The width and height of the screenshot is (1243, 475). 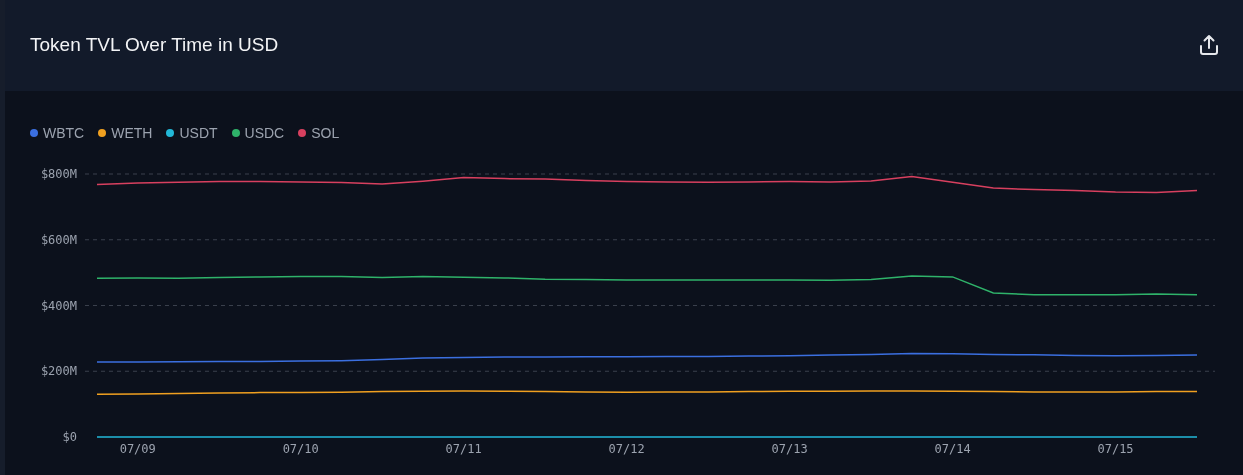 I want to click on x-axis-label: 07/14, so click(x=952, y=449).